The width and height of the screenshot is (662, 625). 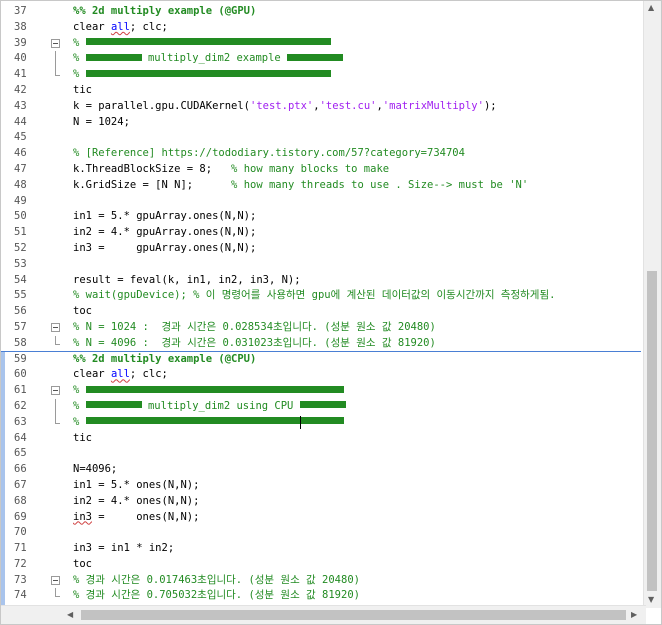 What do you see at coordinates (20, 58) in the screenshot?
I see `line-number: 40` at bounding box center [20, 58].